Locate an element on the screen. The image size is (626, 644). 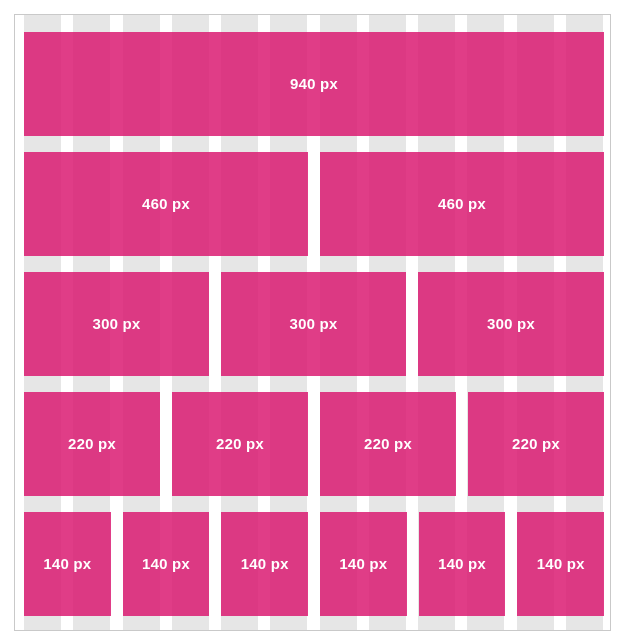
block-label: 940 px is located at coordinates (314, 84).